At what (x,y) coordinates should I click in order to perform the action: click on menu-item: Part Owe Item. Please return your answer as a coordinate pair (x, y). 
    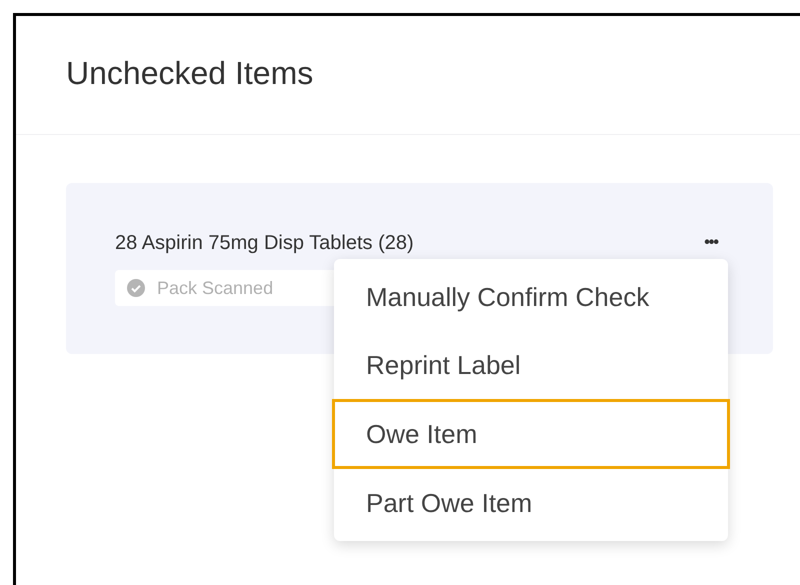
    Looking at the image, I should click on (531, 503).